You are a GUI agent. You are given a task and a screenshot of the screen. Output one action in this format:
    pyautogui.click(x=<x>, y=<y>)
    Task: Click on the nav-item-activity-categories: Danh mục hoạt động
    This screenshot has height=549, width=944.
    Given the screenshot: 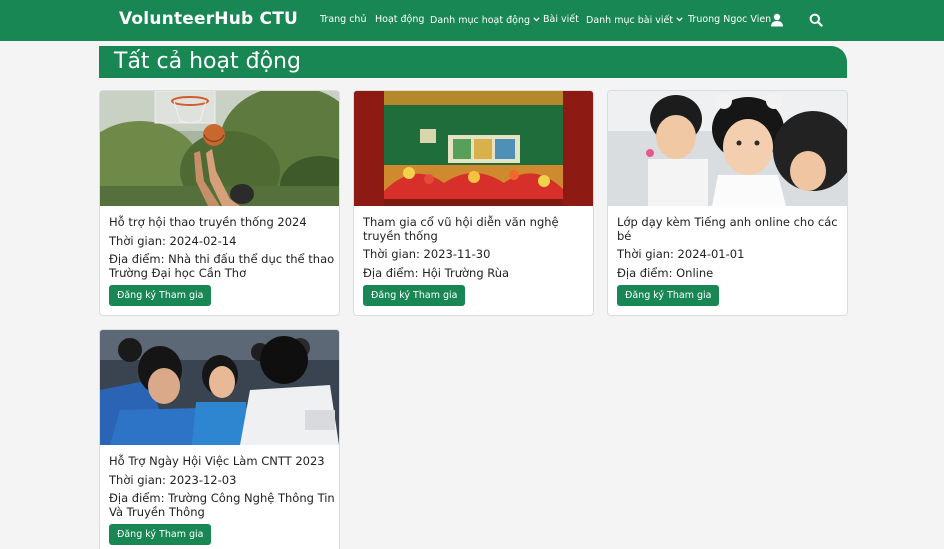 What is the action you would take?
    pyautogui.click(x=485, y=20)
    